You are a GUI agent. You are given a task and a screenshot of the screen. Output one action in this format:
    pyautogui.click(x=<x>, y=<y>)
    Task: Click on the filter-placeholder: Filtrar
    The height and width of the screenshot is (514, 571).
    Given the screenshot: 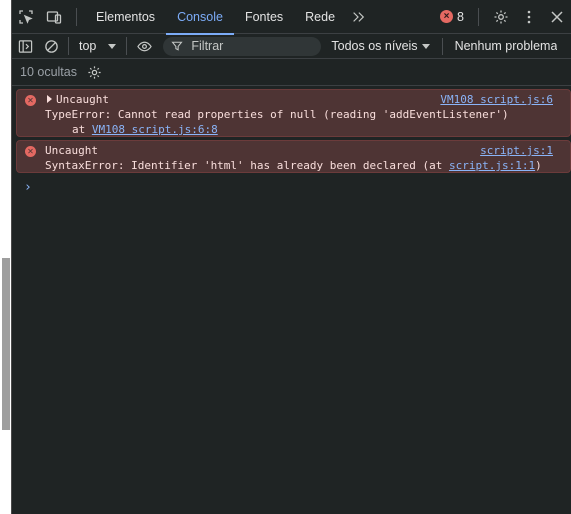 What is the action you would take?
    pyautogui.click(x=207, y=46)
    